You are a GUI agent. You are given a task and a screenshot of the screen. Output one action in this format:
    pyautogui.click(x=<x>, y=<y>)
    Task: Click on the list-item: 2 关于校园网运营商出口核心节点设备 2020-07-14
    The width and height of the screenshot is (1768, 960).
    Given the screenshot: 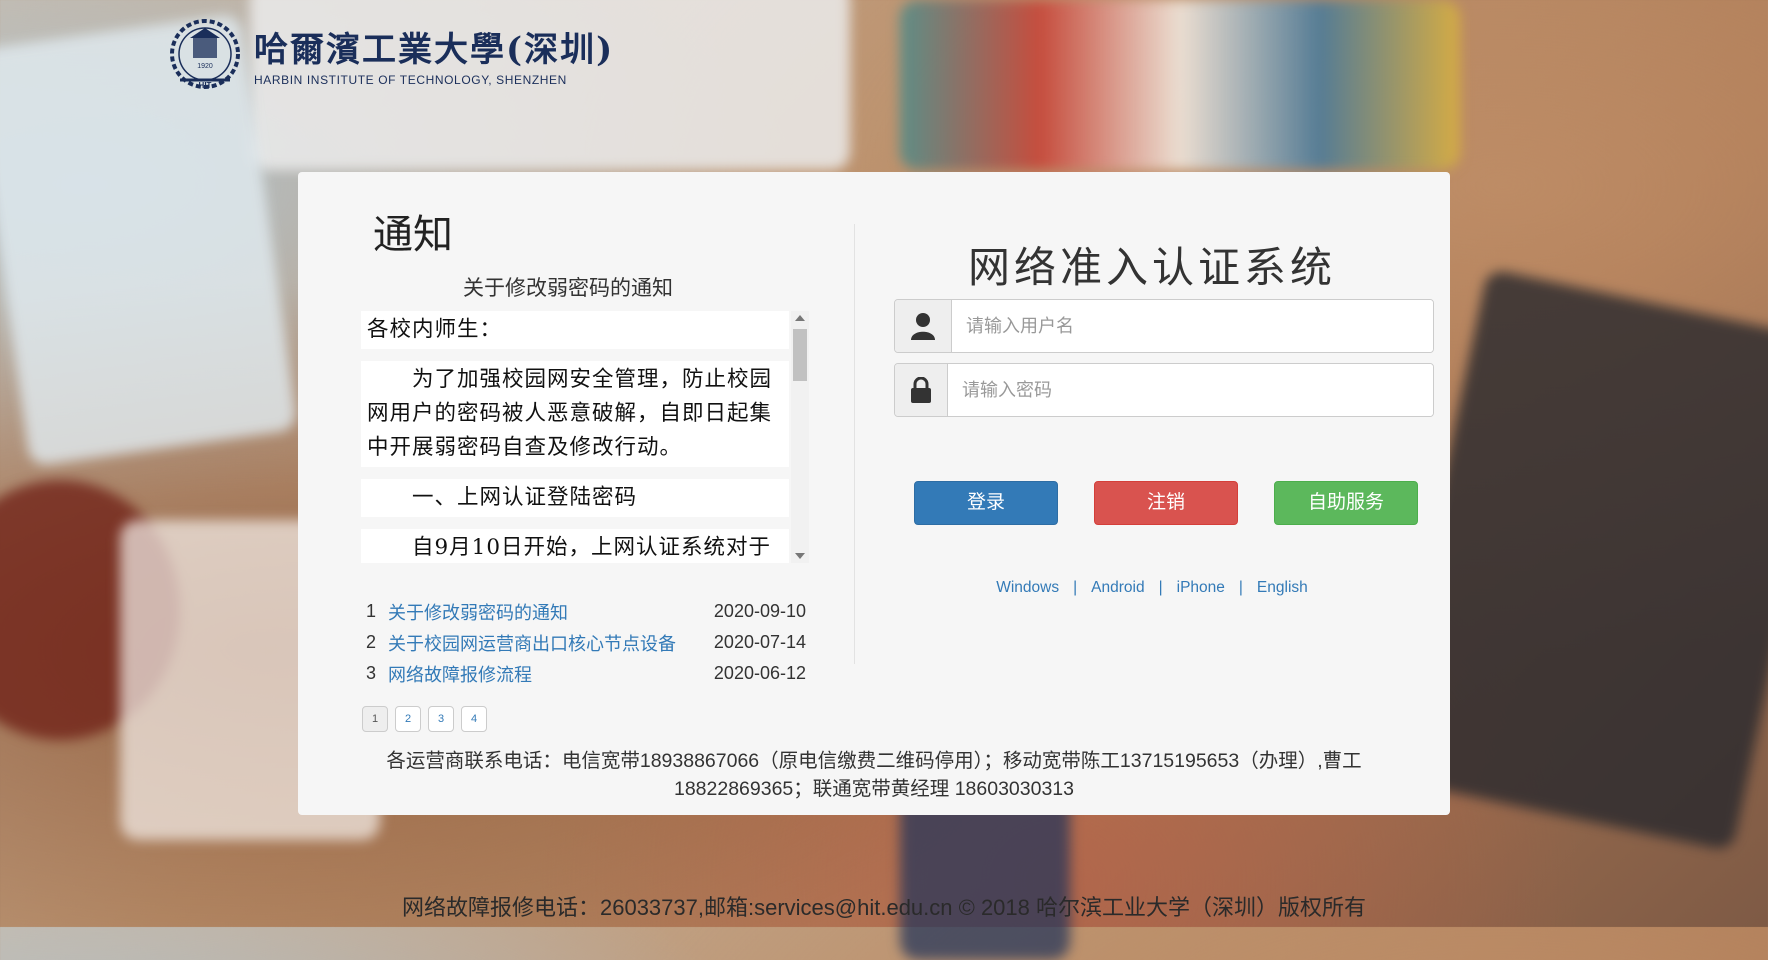 What is the action you would take?
    pyautogui.click(x=586, y=642)
    